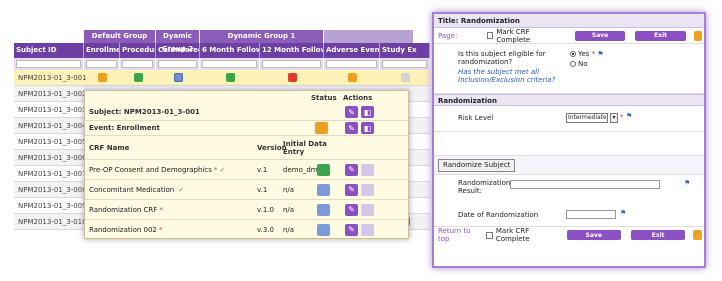 This screenshot has width=722, height=281. What do you see at coordinates (573, 64) in the screenshot?
I see `no-radio` at bounding box center [573, 64].